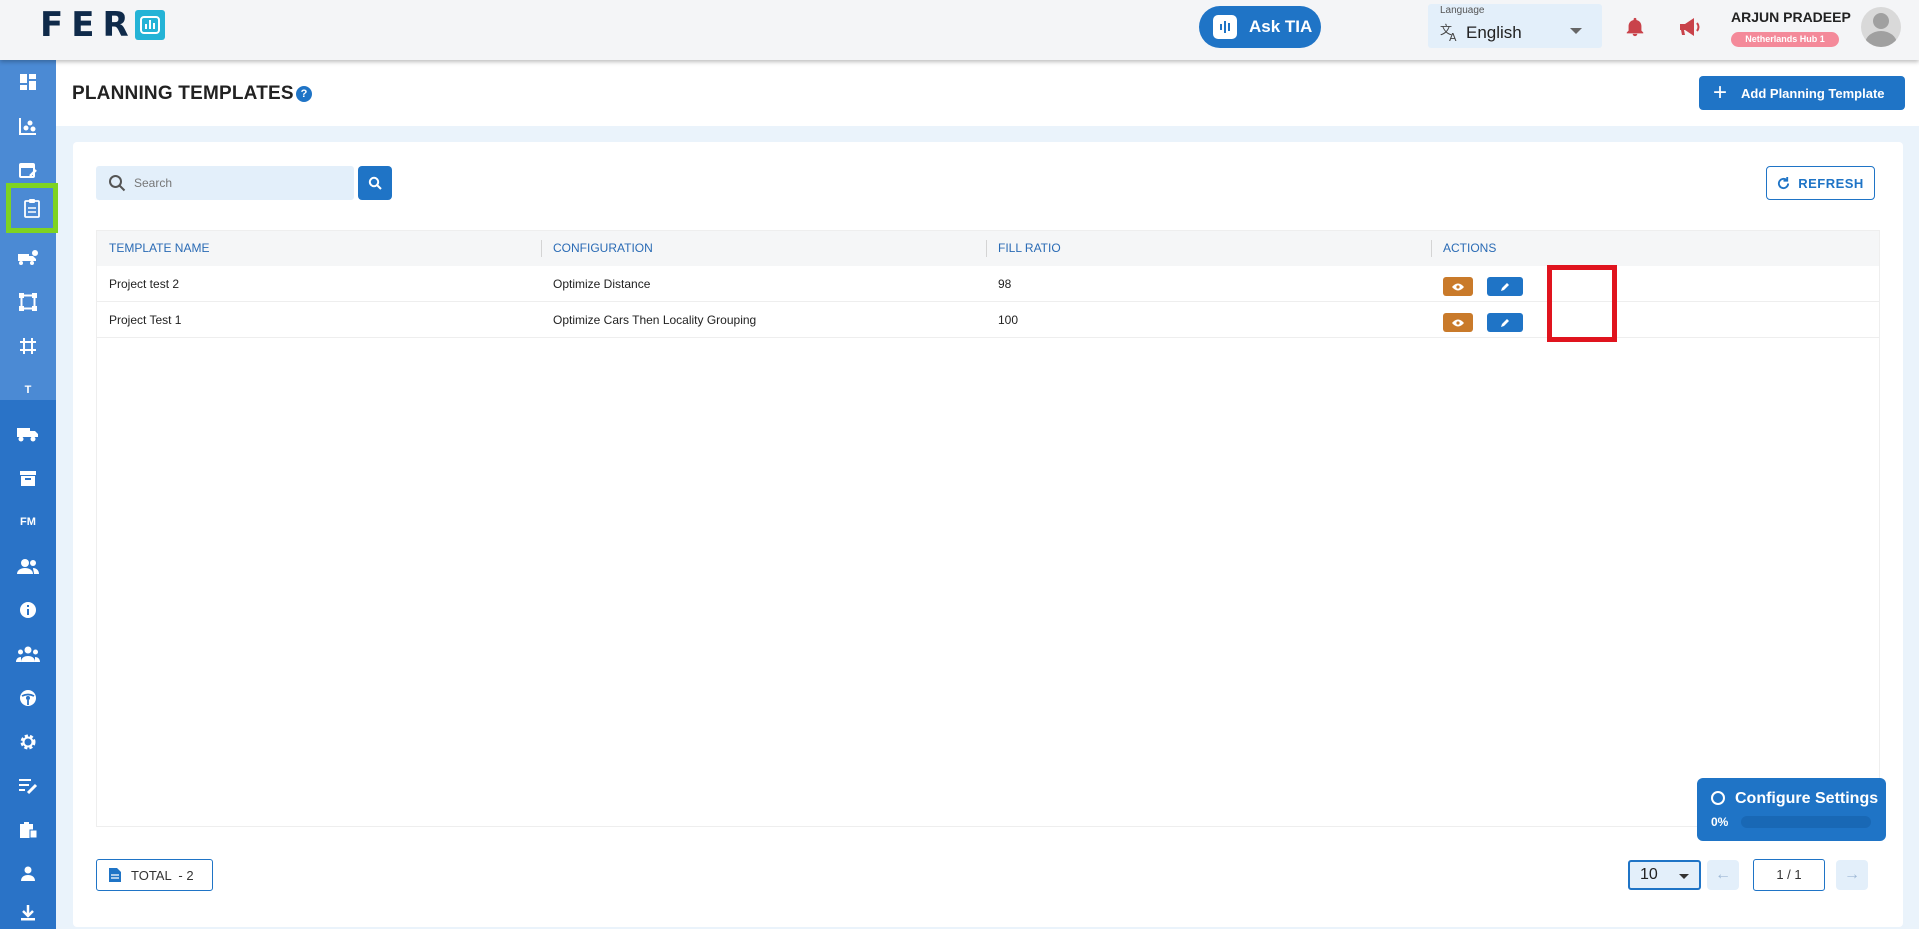 Image resolution: width=1919 pixels, height=929 pixels. I want to click on svg-text: A, so click(1453, 36).